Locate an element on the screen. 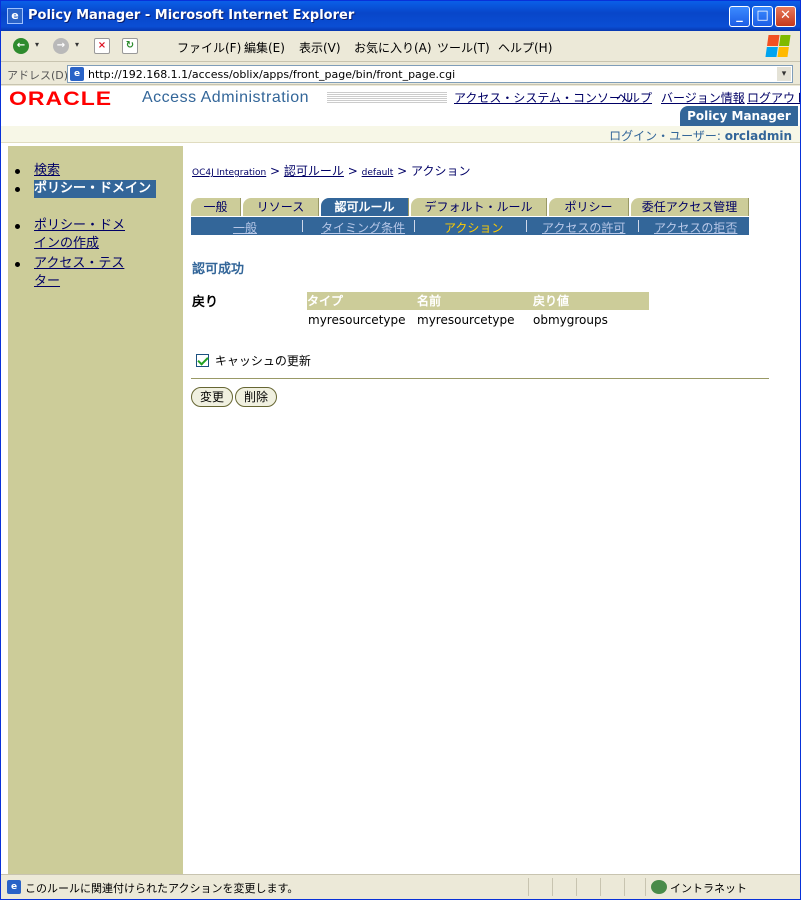  oracle-logo: ORACLE is located at coordinates (60, 98).